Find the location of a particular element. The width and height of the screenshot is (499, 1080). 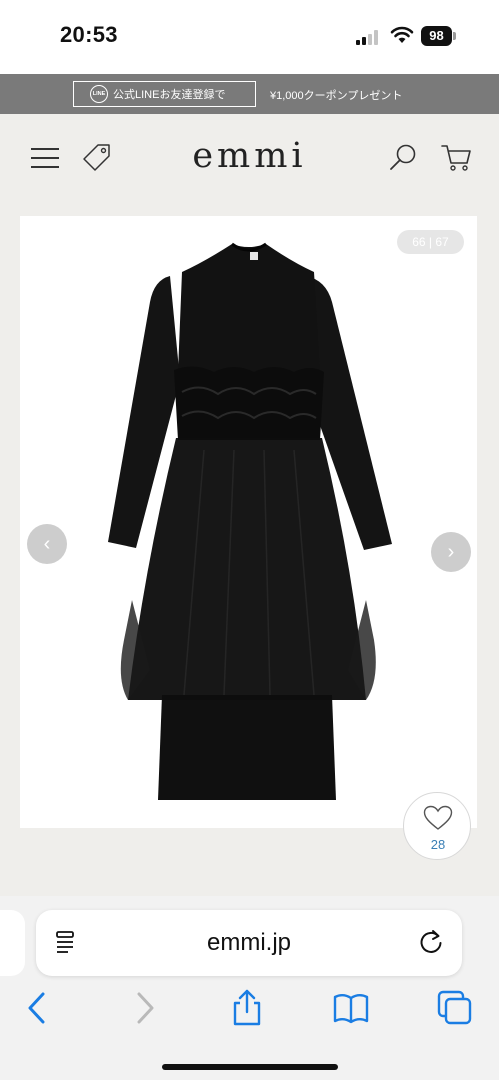

line-signup-banner: LINE 公式LINEお友達登録で is located at coordinates (164, 94).